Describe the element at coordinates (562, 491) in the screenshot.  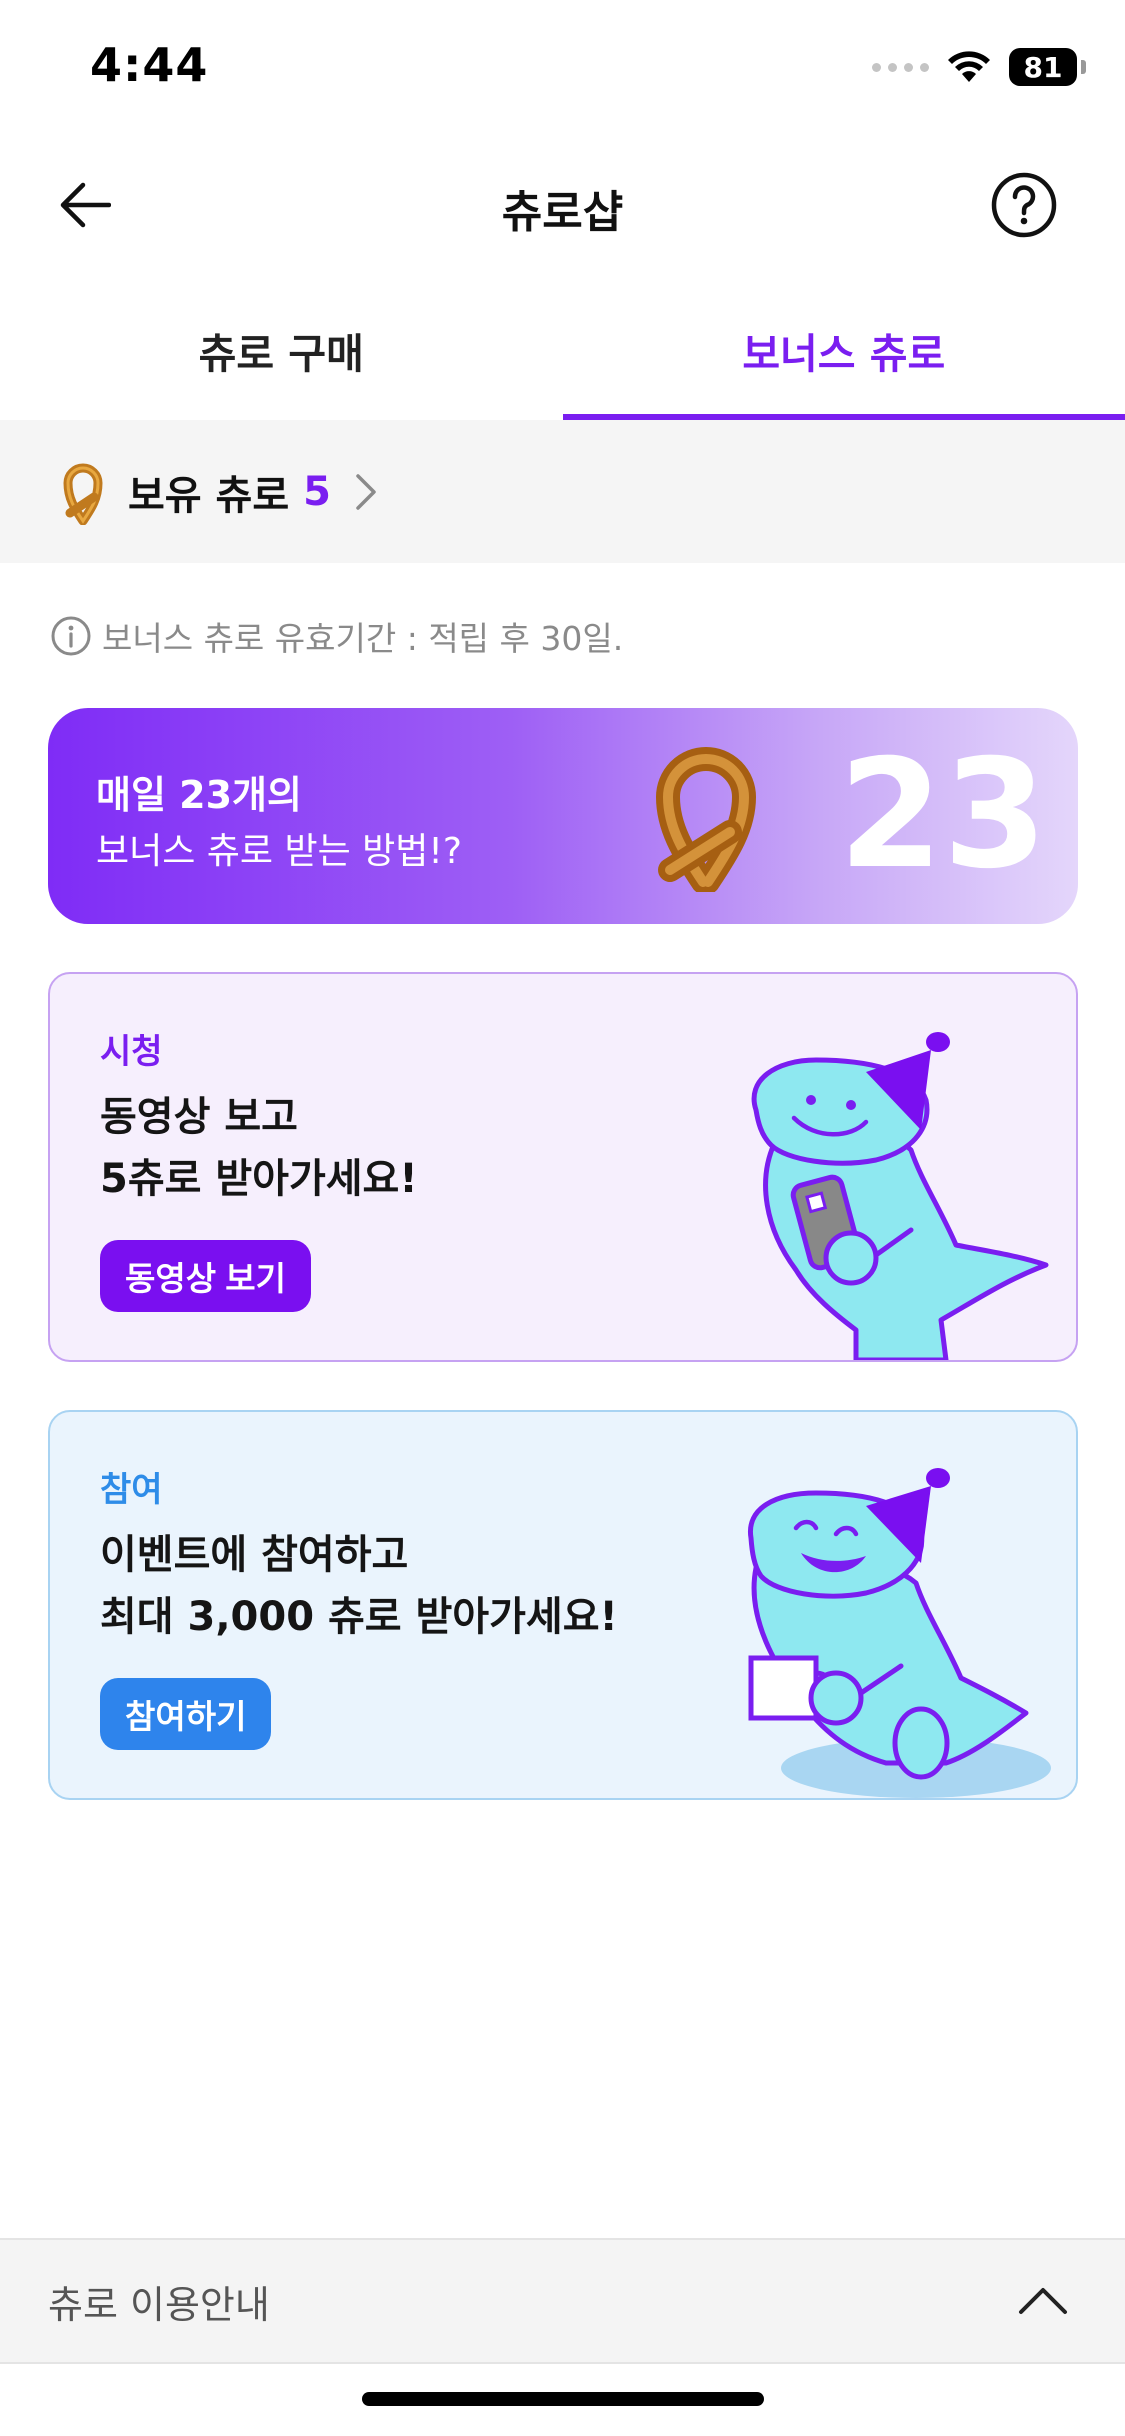
I see `churro-balance-row: 보유 츄로 5` at that location.